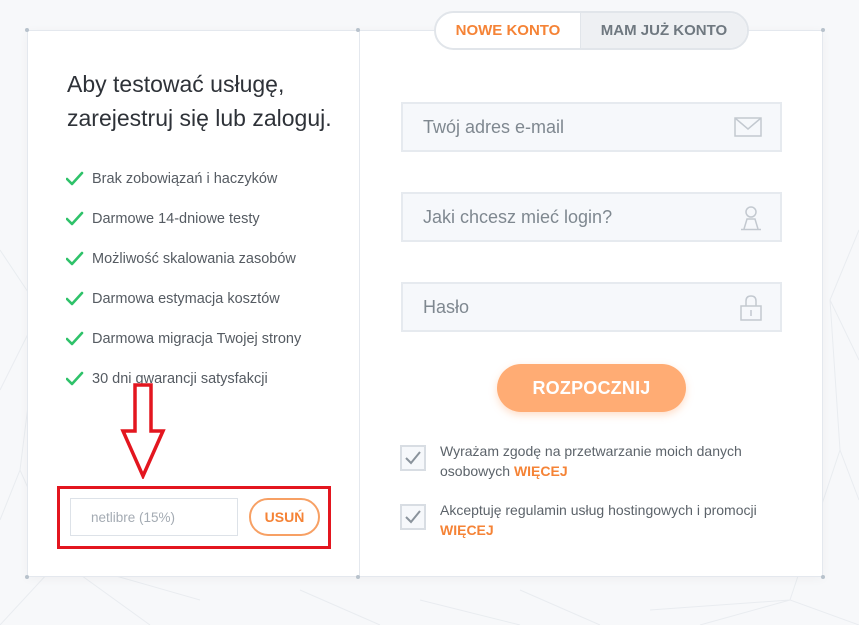 The height and width of the screenshot is (625, 859). I want to click on feature-text: Darmowe 14-dniowe testy, so click(176, 219).